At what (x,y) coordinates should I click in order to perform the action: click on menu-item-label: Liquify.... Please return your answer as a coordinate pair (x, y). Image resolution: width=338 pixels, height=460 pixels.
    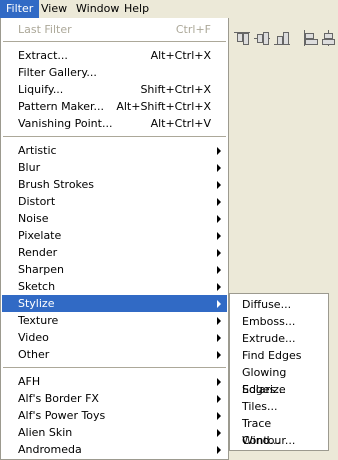
    Looking at the image, I should click on (41, 89).